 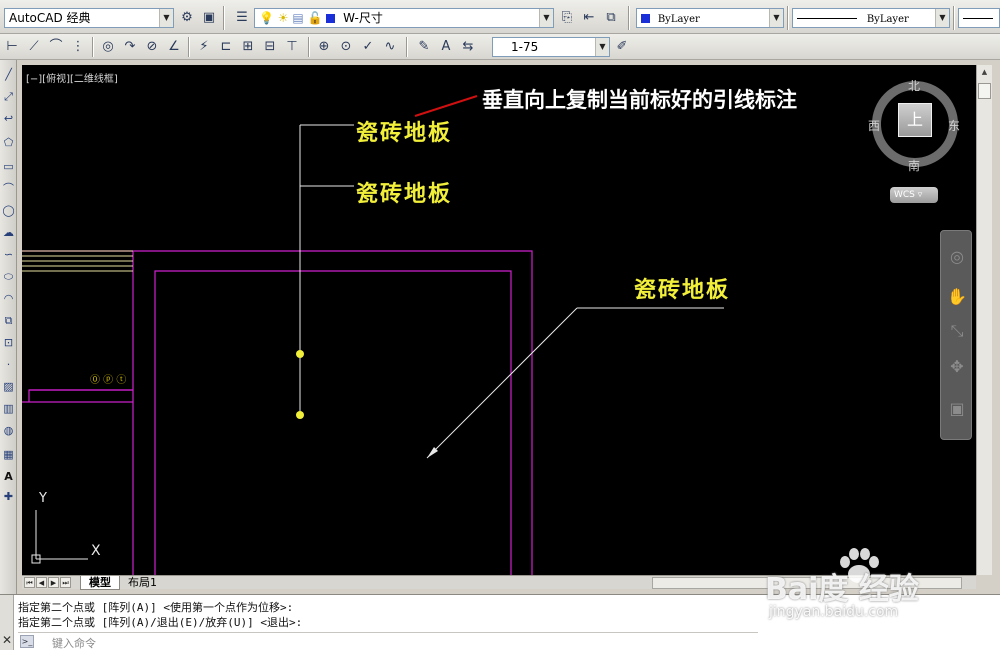 What do you see at coordinates (8, 455) in the screenshot?
I see `table-icon: ▦` at bounding box center [8, 455].